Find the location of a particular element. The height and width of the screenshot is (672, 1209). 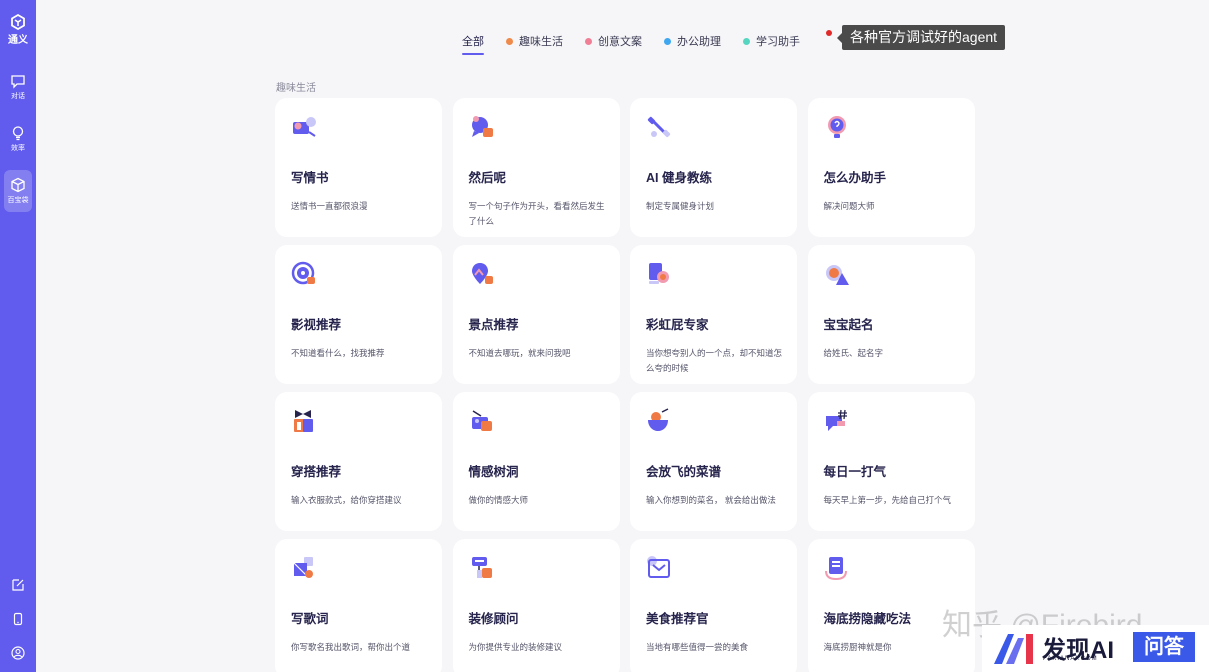

tab-label: 办公助理 is located at coordinates (699, 42).